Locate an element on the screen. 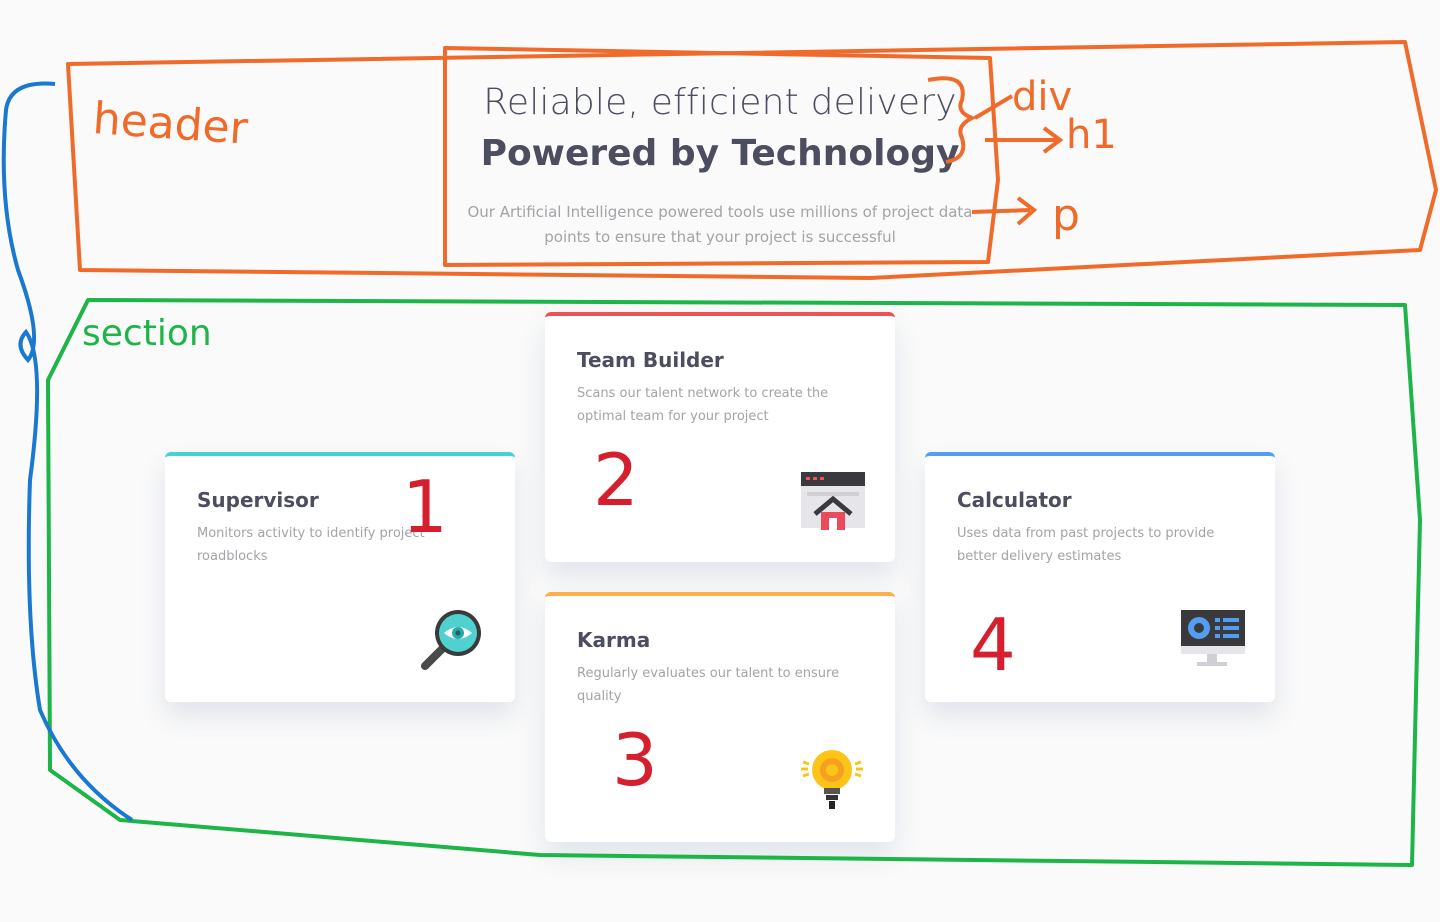 The height and width of the screenshot is (922, 1440). browser-house-icon is located at coordinates (832, 499).